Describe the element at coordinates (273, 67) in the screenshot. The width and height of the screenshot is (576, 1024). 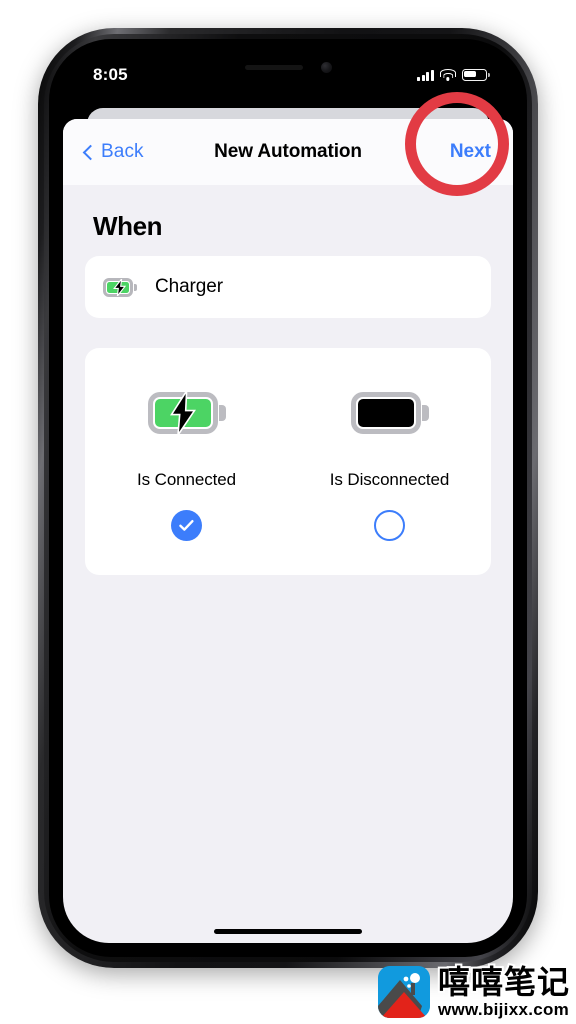
I see `earpiece-speaker-icon` at that location.